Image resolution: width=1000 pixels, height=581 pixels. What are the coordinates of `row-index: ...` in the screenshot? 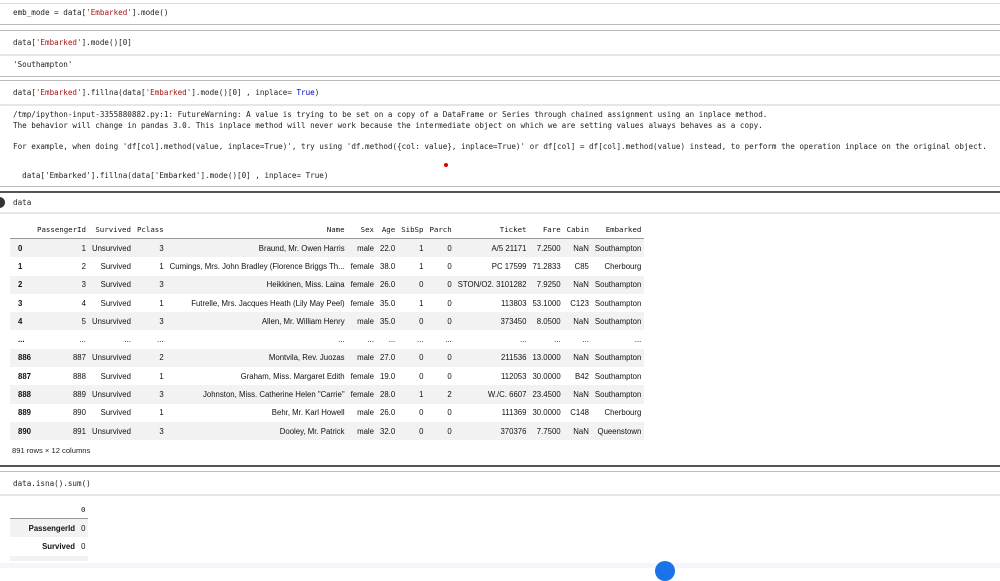 It's located at (21, 340).